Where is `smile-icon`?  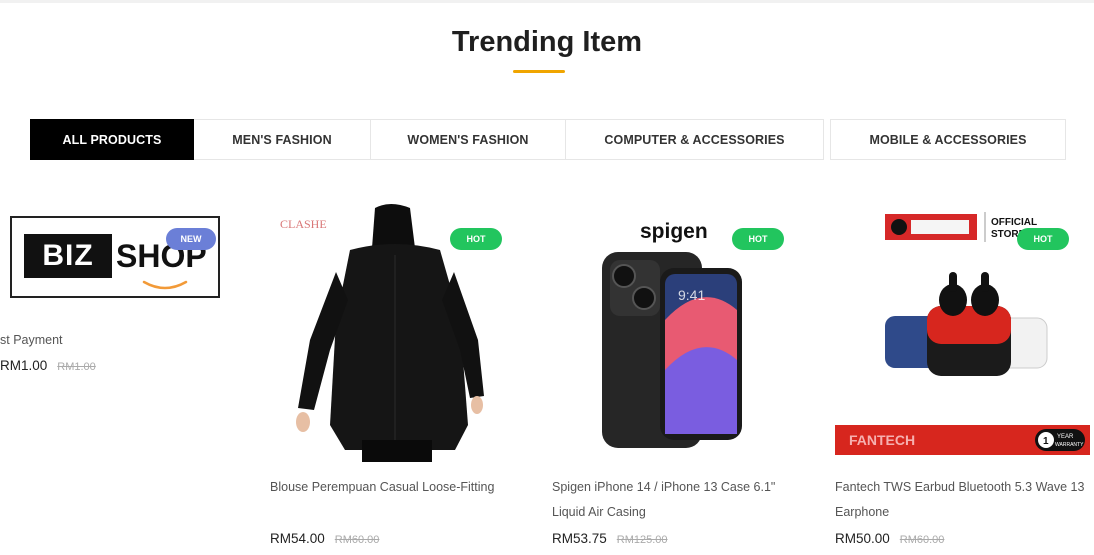
smile-icon is located at coordinates (165, 285).